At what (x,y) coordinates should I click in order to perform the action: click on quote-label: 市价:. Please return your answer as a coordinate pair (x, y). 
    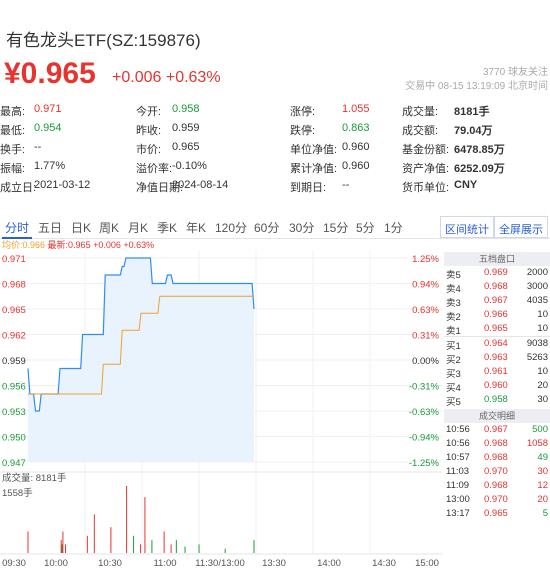
    Looking at the image, I should click on (149, 150).